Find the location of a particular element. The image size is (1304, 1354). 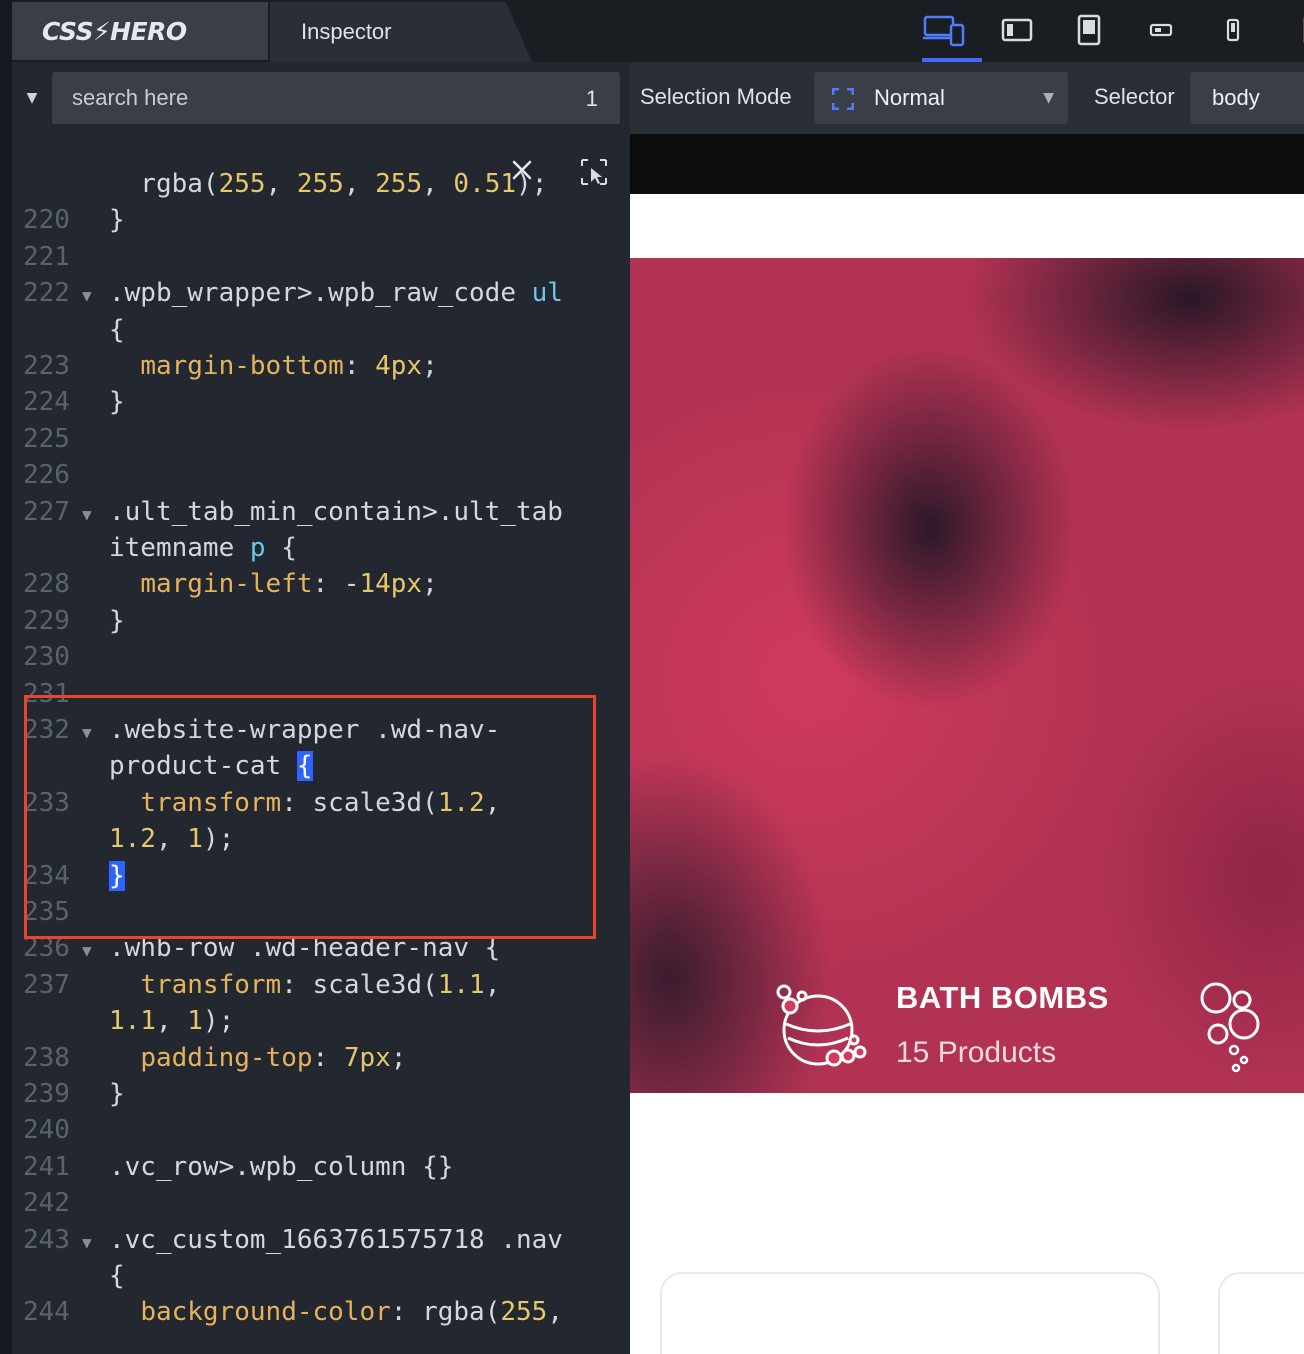

search-input is located at coordinates (302, 98).